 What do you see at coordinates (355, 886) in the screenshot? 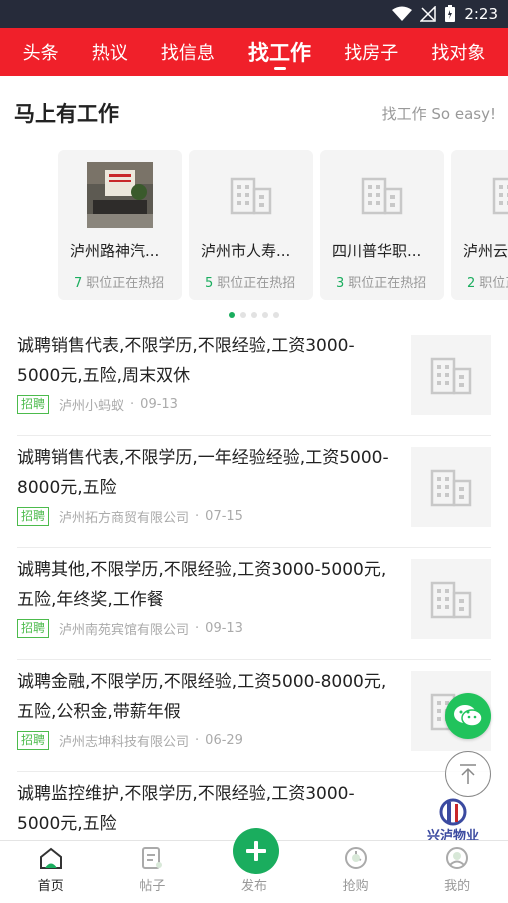
I see `nav-label: 抢购` at bounding box center [355, 886].